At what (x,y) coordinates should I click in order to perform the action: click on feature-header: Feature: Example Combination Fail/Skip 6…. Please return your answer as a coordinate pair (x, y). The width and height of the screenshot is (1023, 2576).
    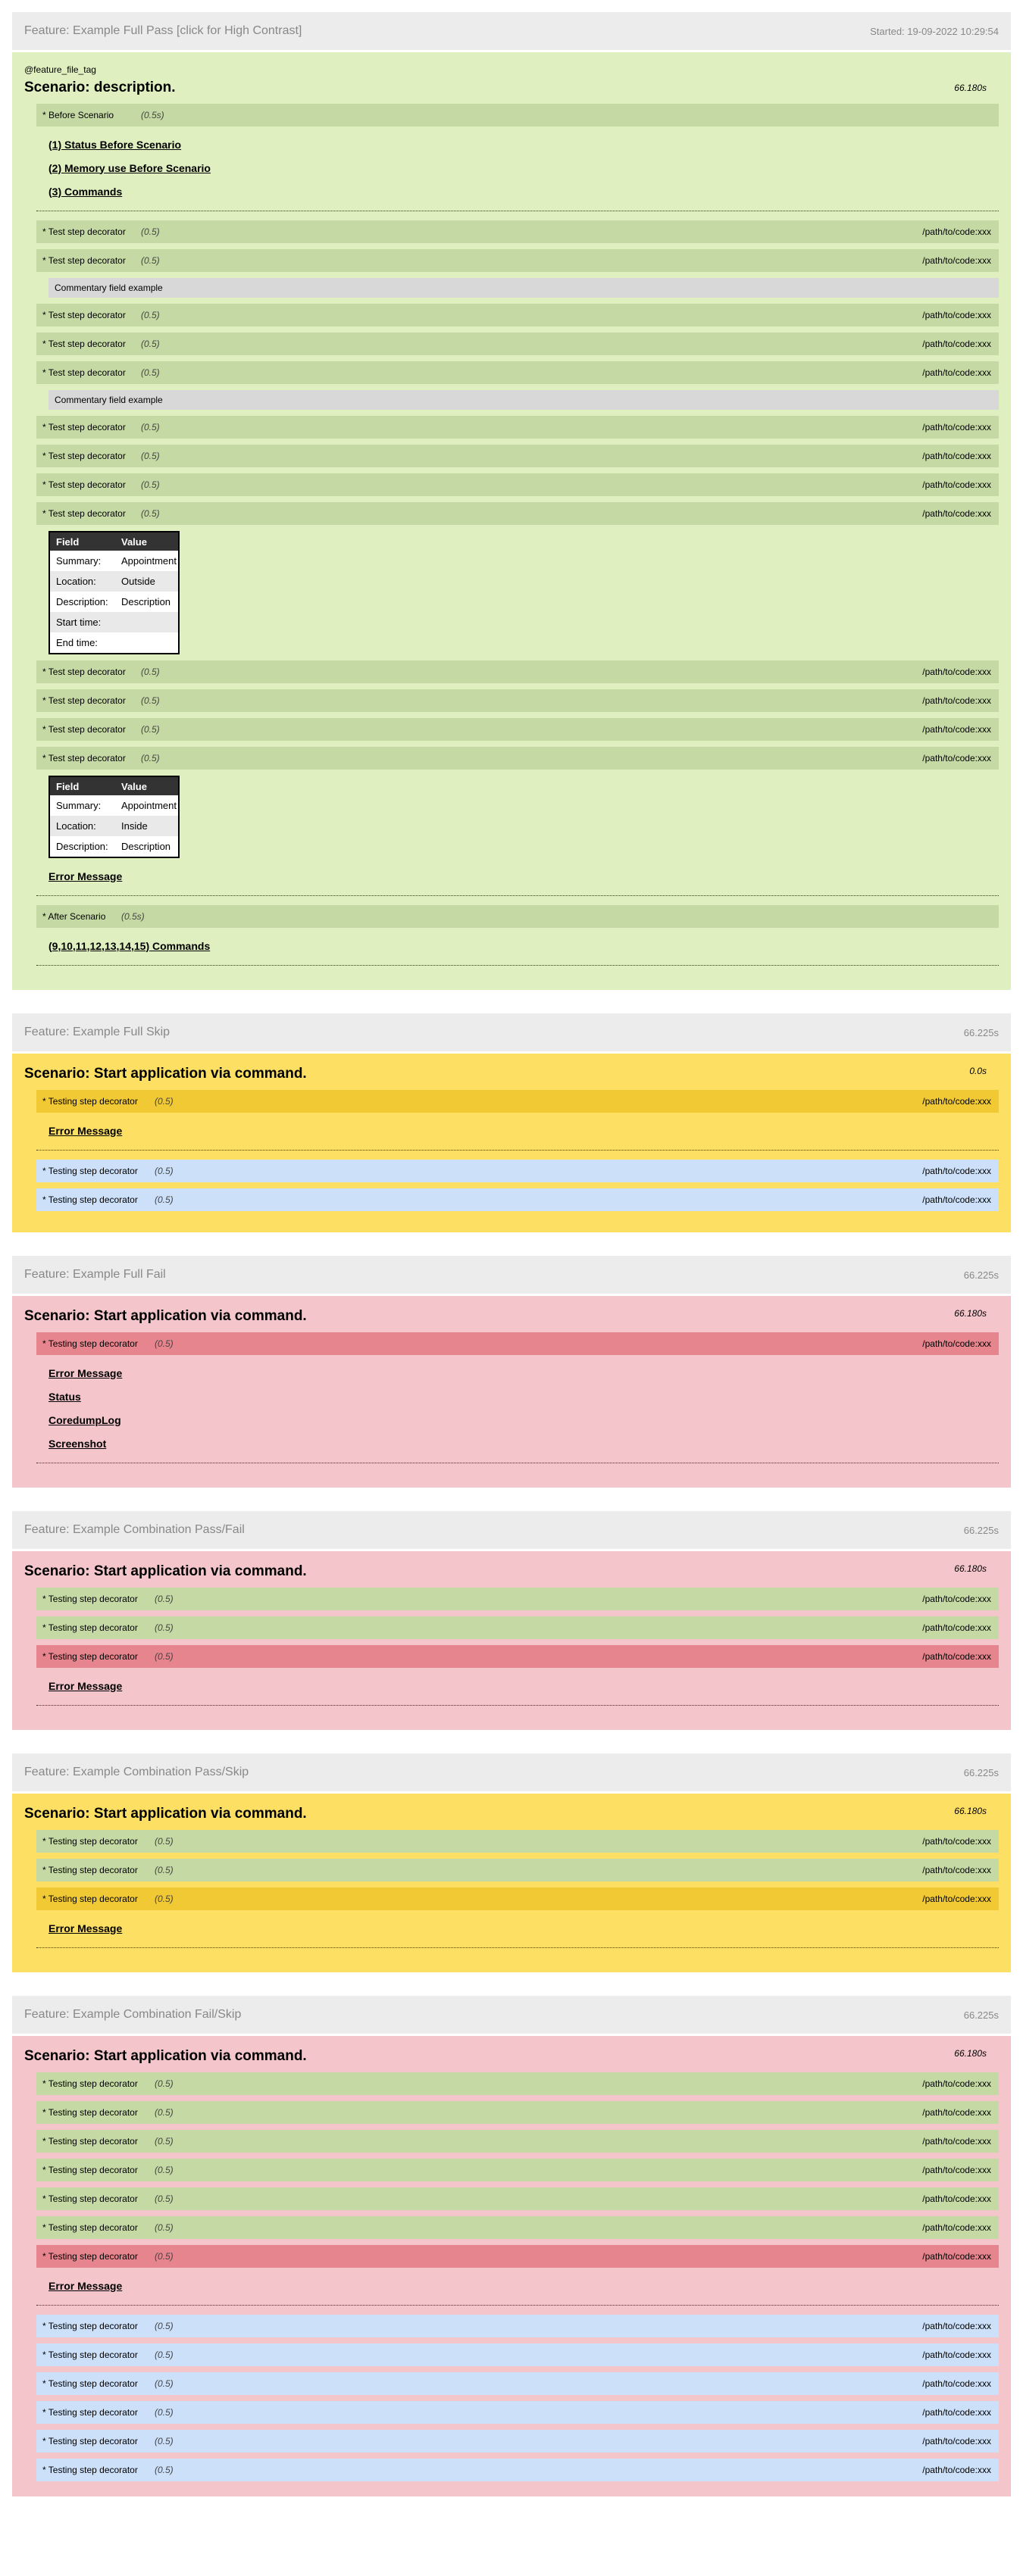
    Looking at the image, I should click on (511, 2015).